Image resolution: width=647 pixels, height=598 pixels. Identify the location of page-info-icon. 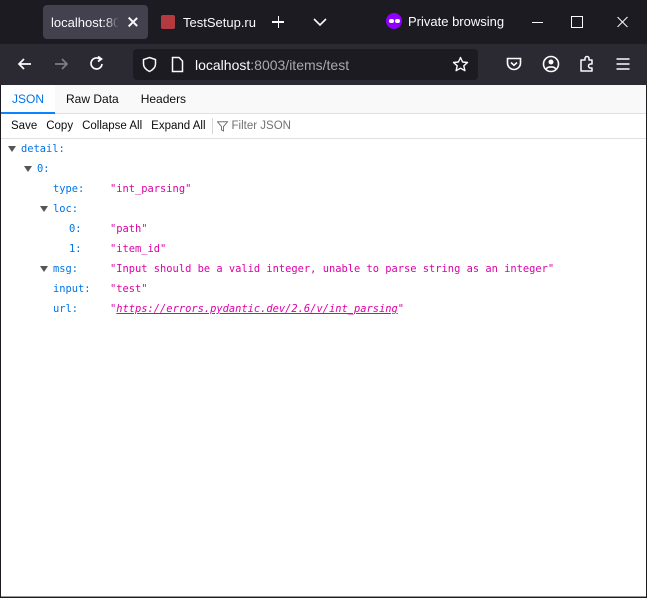
(177, 64).